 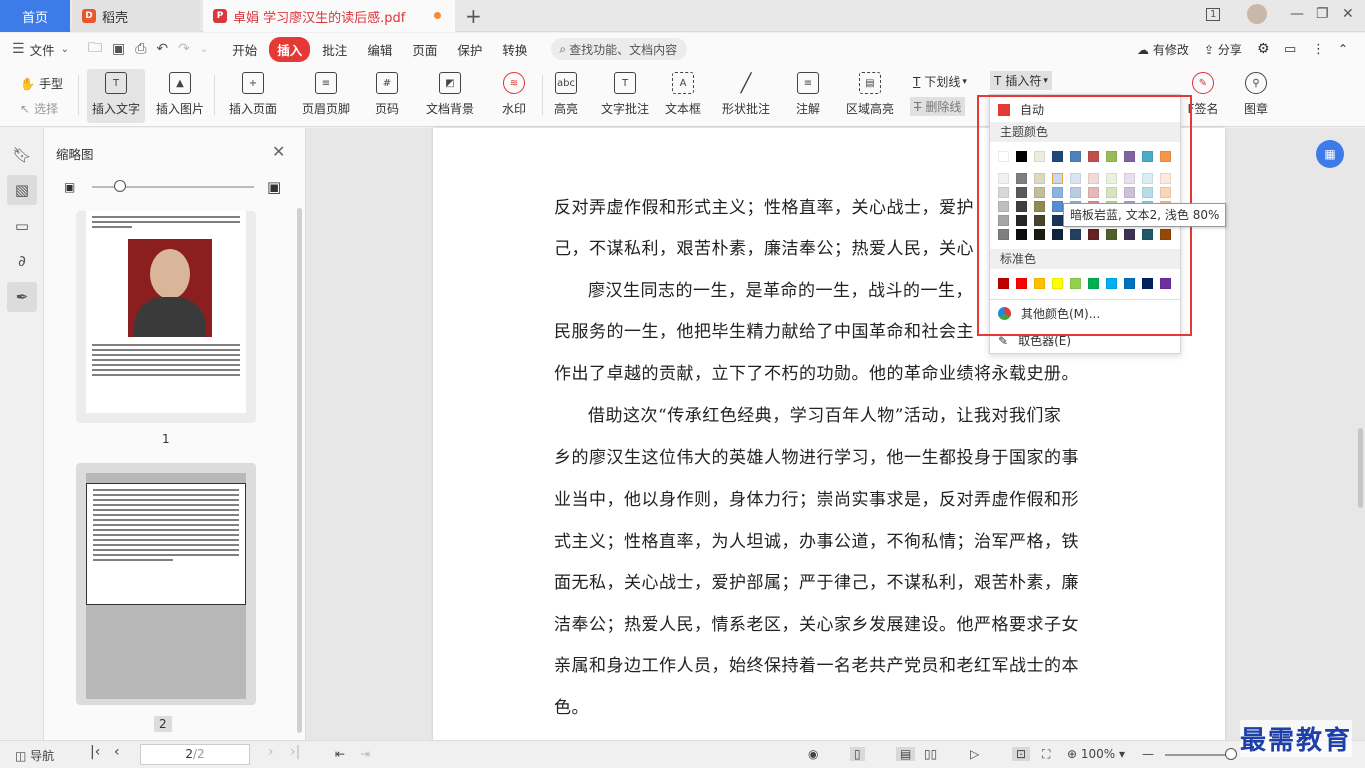 I want to click on dual-page-icon: ▯▯, so click(x=930, y=754).